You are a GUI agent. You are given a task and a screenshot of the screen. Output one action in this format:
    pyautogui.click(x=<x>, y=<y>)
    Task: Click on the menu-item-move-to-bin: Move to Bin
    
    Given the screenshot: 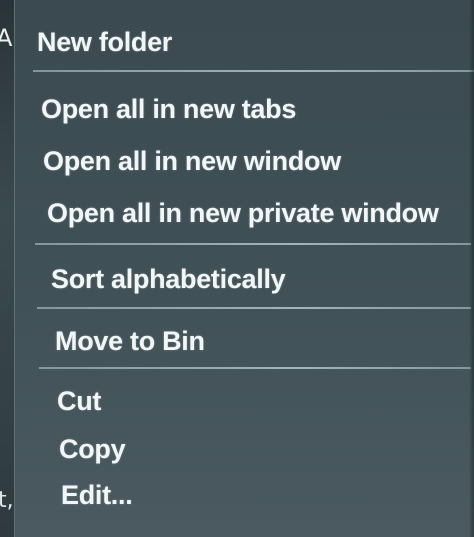 What is the action you would take?
    pyautogui.click(x=130, y=341)
    